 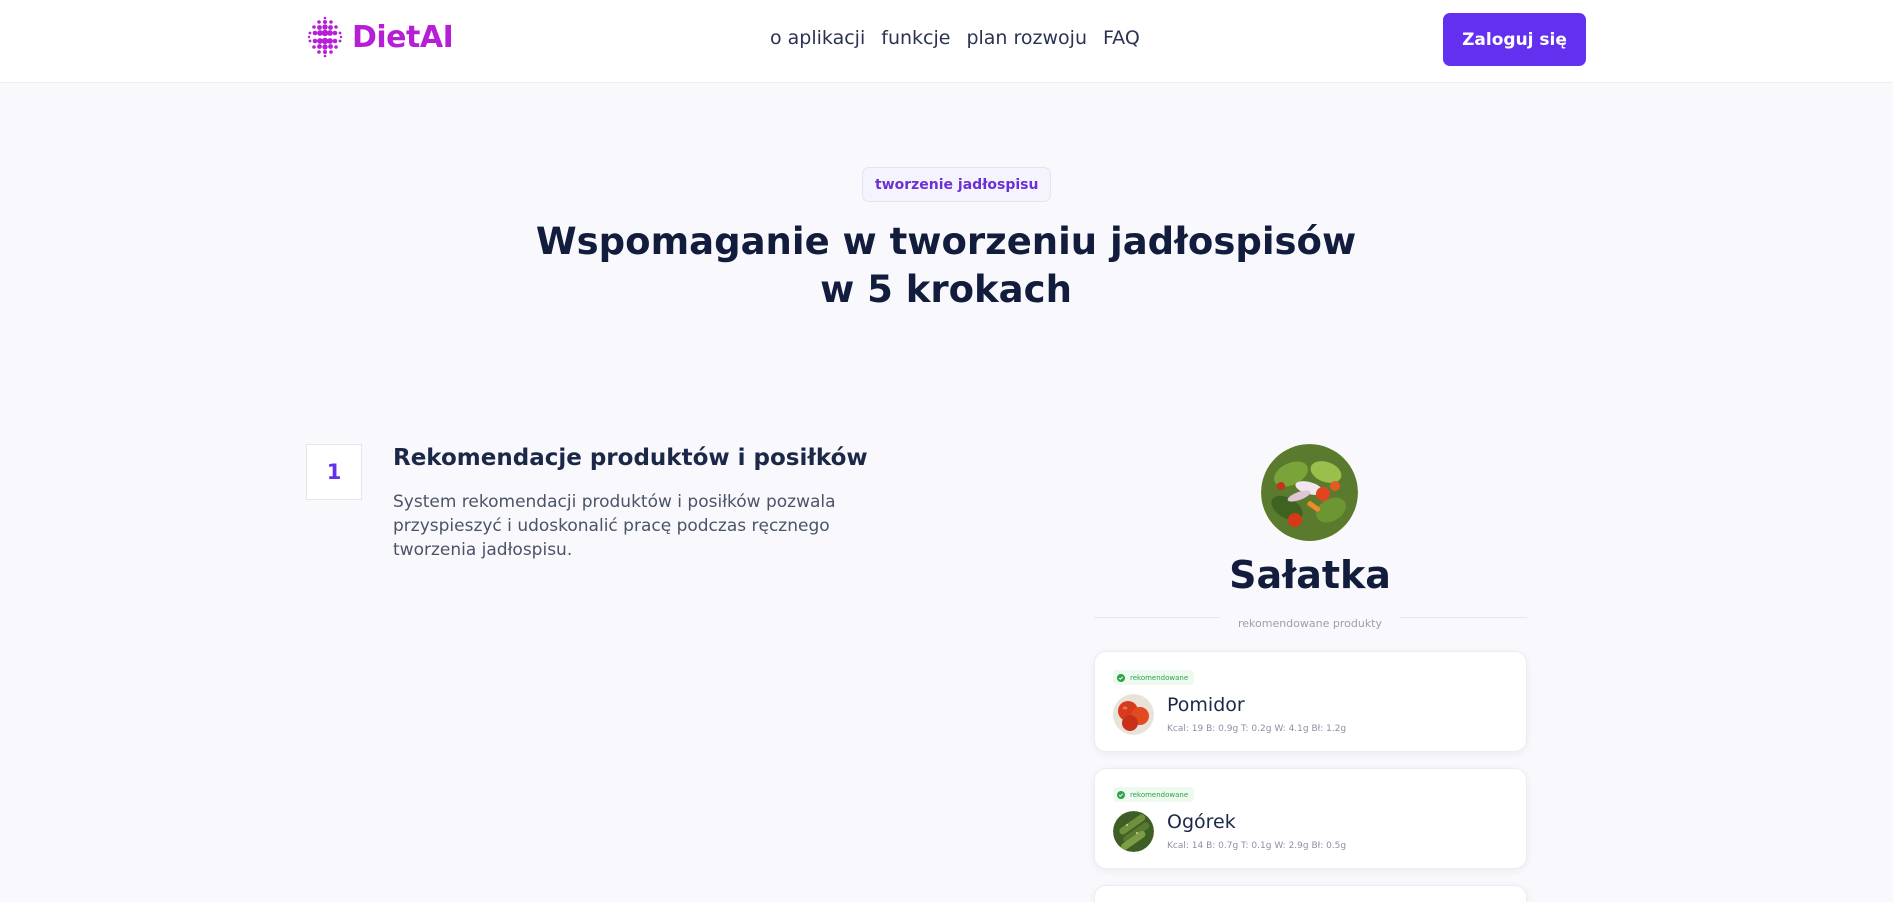 What do you see at coordinates (1310, 893) in the screenshot?
I see `product-card-partial` at bounding box center [1310, 893].